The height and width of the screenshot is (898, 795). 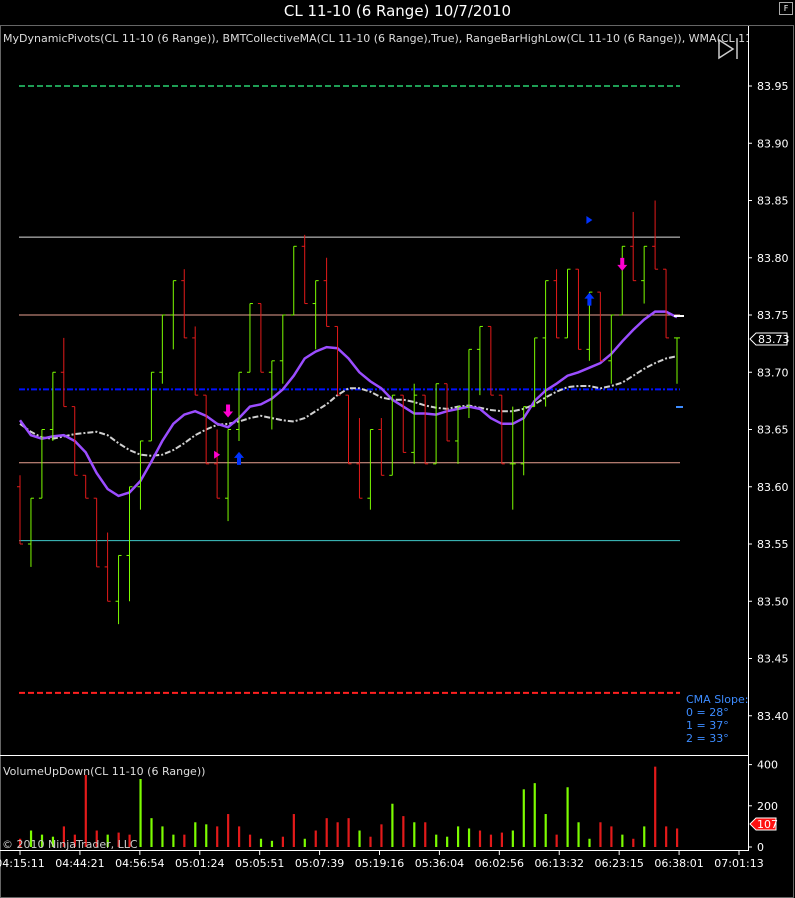 I want to click on time-tick-label-5: 05:07:39, so click(x=319, y=863).